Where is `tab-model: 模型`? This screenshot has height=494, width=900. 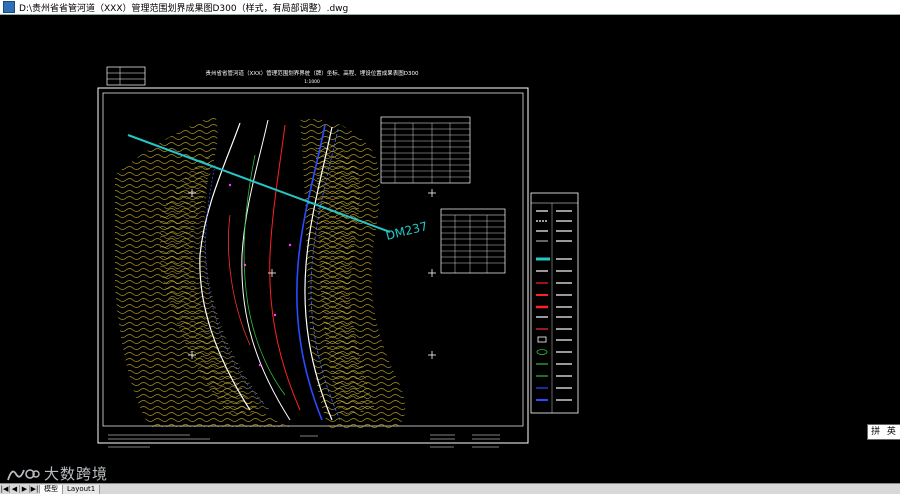 tab-model: 模型 is located at coordinates (51, 489).